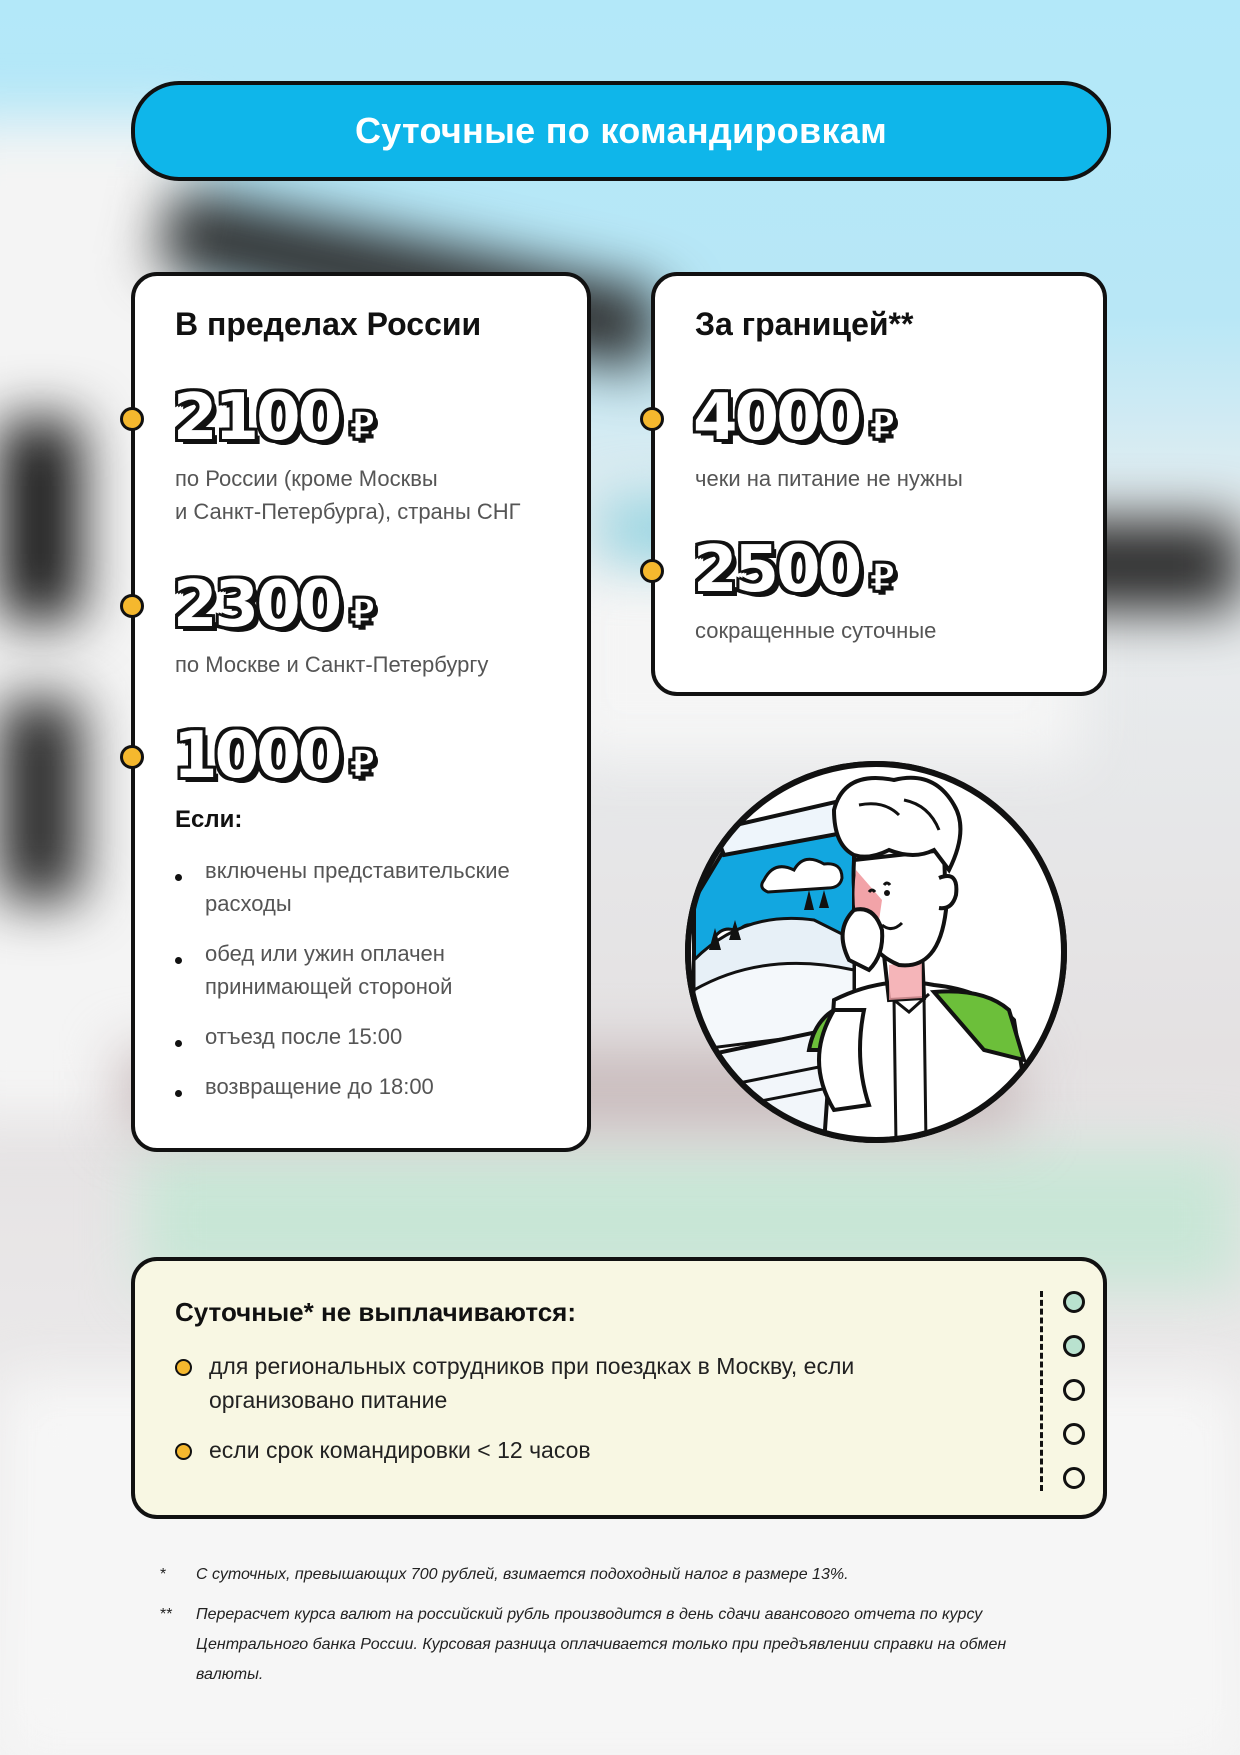 Image resolution: width=1240 pixels, height=1755 pixels. I want to click on amount-2500: 2500 ₽, so click(795, 570).